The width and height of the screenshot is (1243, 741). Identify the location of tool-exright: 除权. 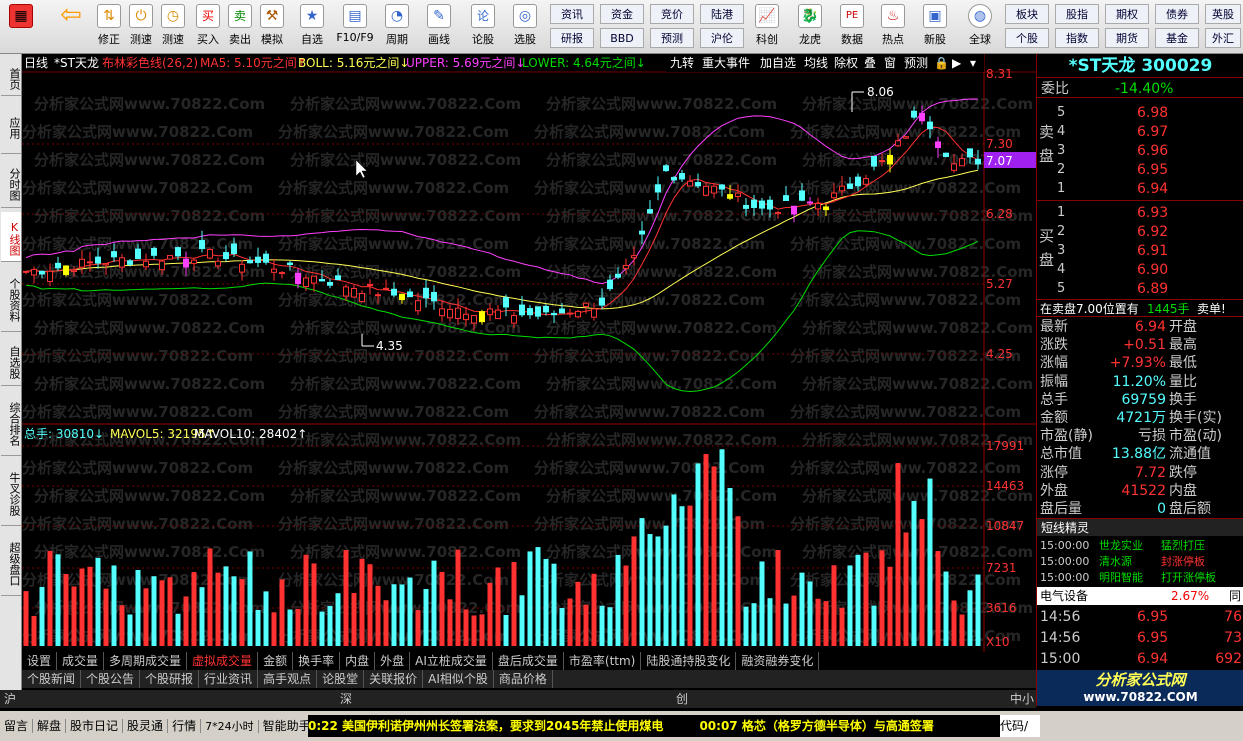
(846, 62).